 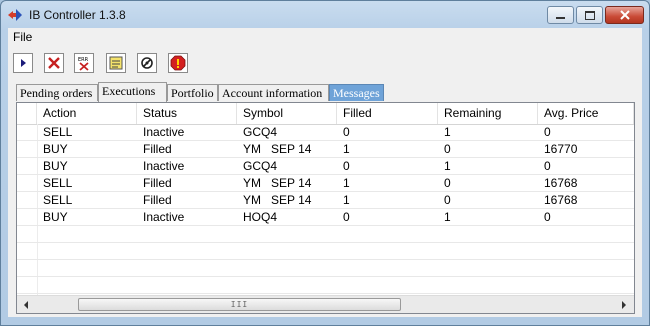 I want to click on scrollbar-thumb: III, so click(x=239, y=304).